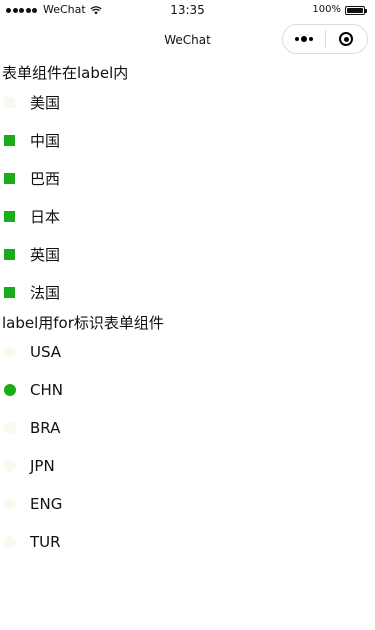  What do you see at coordinates (45, 140) in the screenshot?
I see `checkbox-label: 中国` at bounding box center [45, 140].